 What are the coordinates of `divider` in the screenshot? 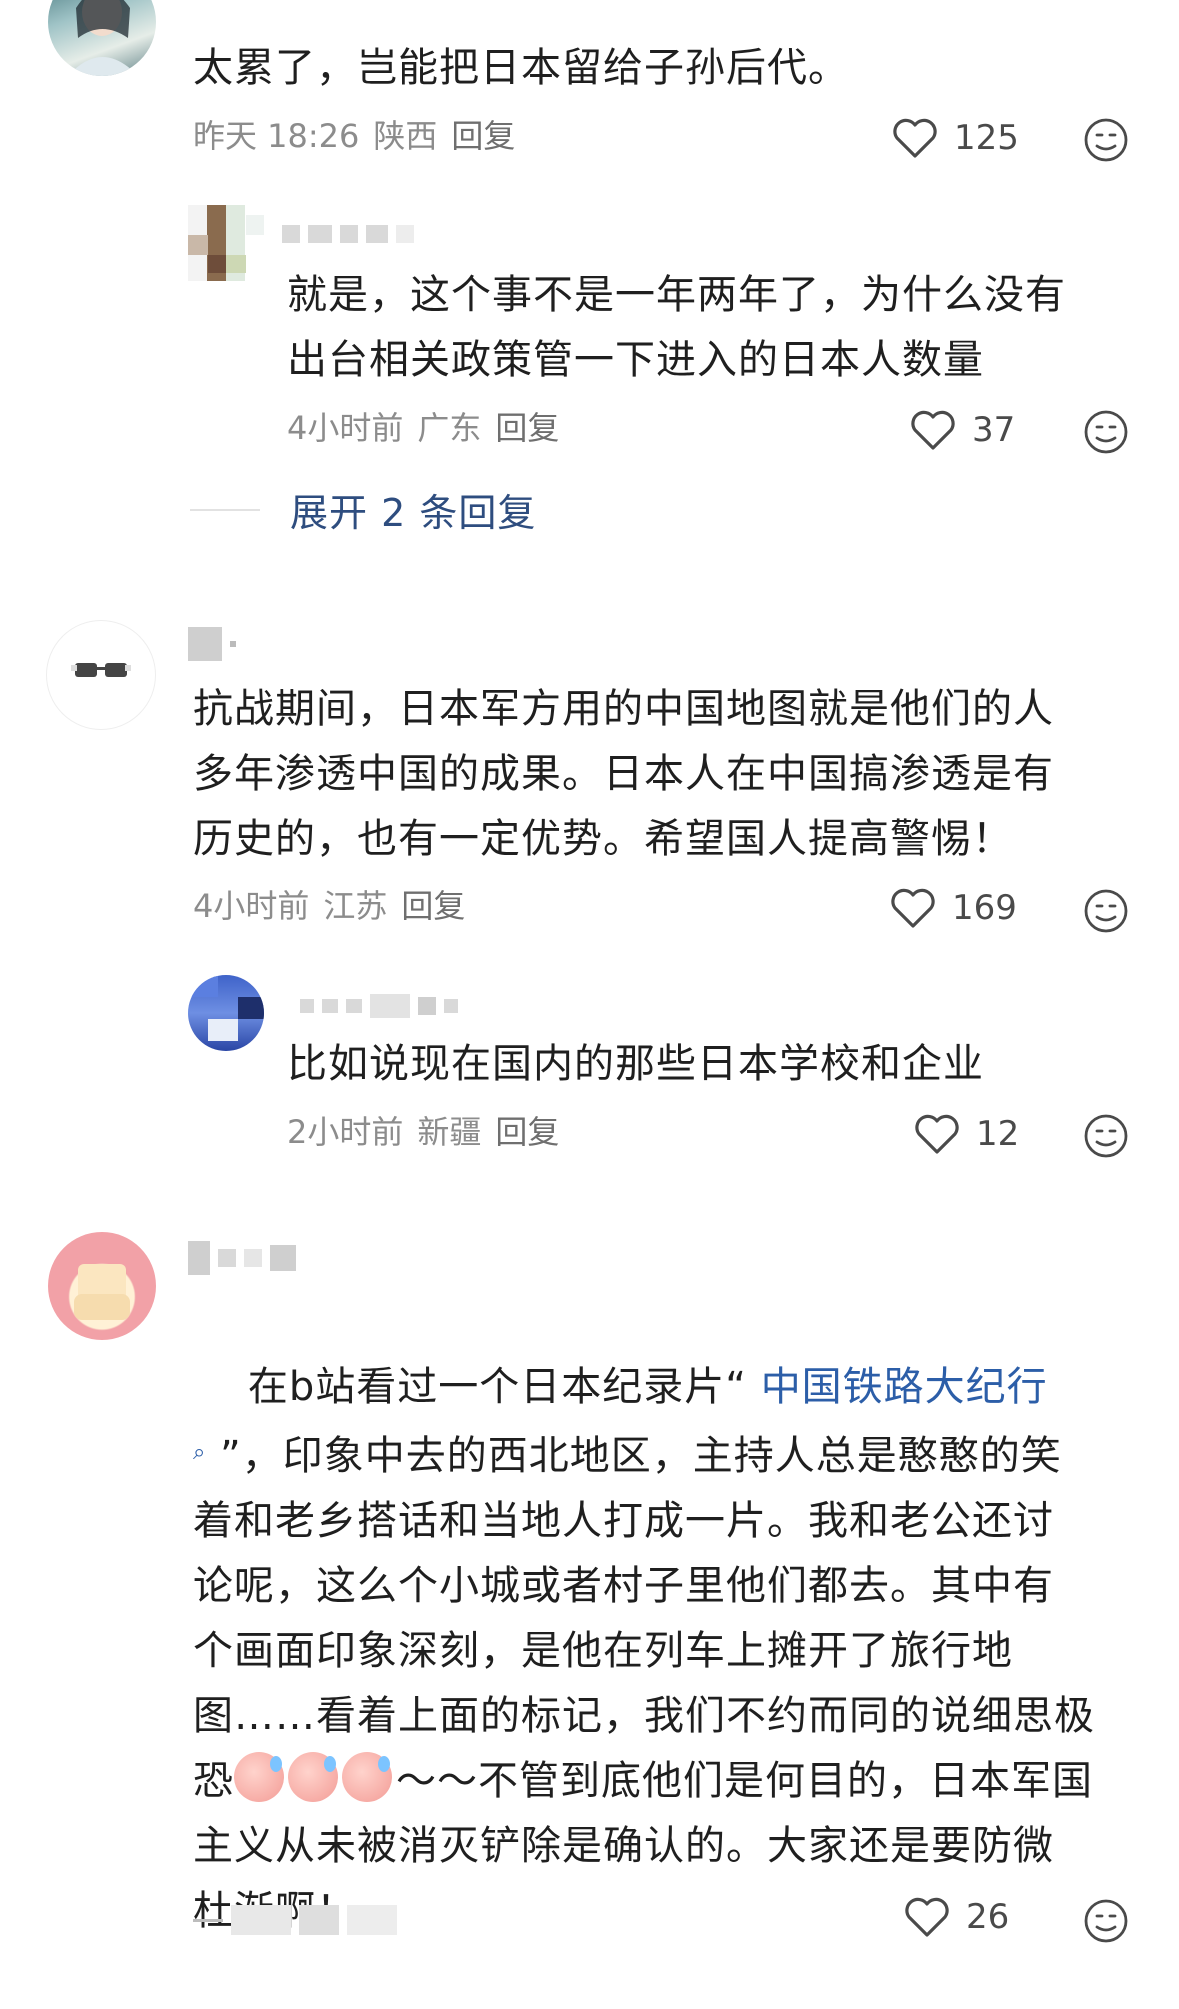 It's located at (225, 509).